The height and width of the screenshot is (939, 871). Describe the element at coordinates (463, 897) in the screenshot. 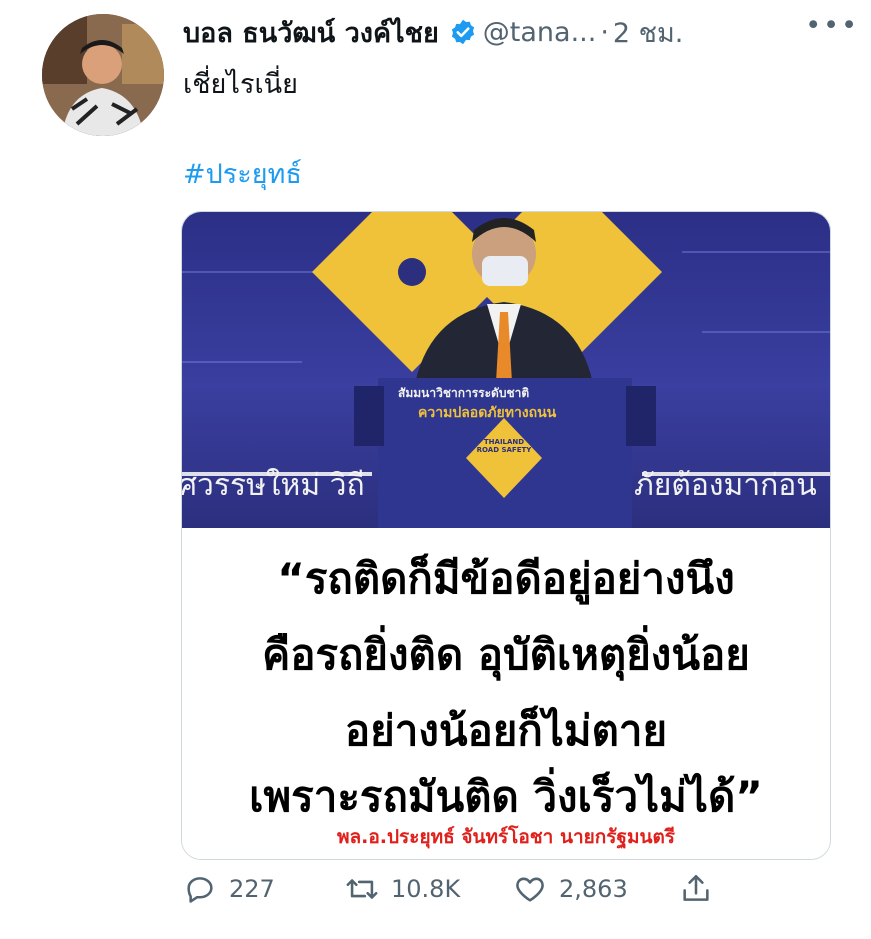

I see `tweet-actions: 227 10.8K 2,863` at that location.